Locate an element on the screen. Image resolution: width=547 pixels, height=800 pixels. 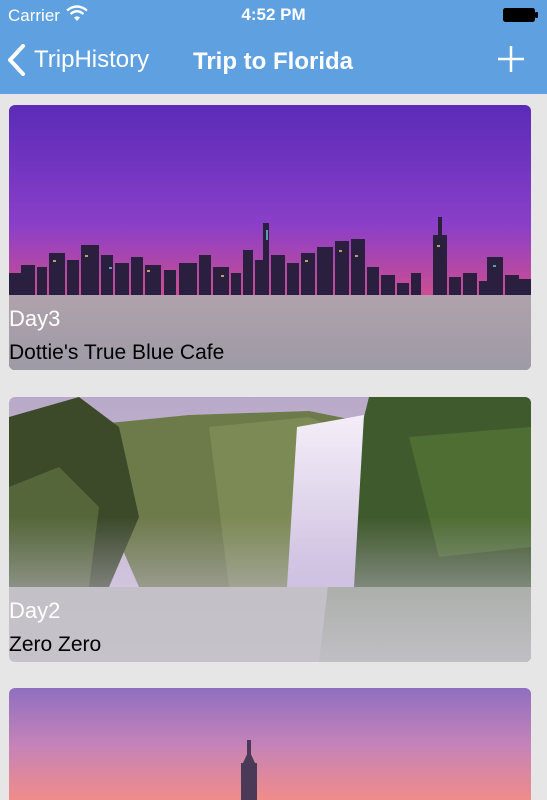
status-bar: Carrier 4:52 PM is located at coordinates (273, 15).